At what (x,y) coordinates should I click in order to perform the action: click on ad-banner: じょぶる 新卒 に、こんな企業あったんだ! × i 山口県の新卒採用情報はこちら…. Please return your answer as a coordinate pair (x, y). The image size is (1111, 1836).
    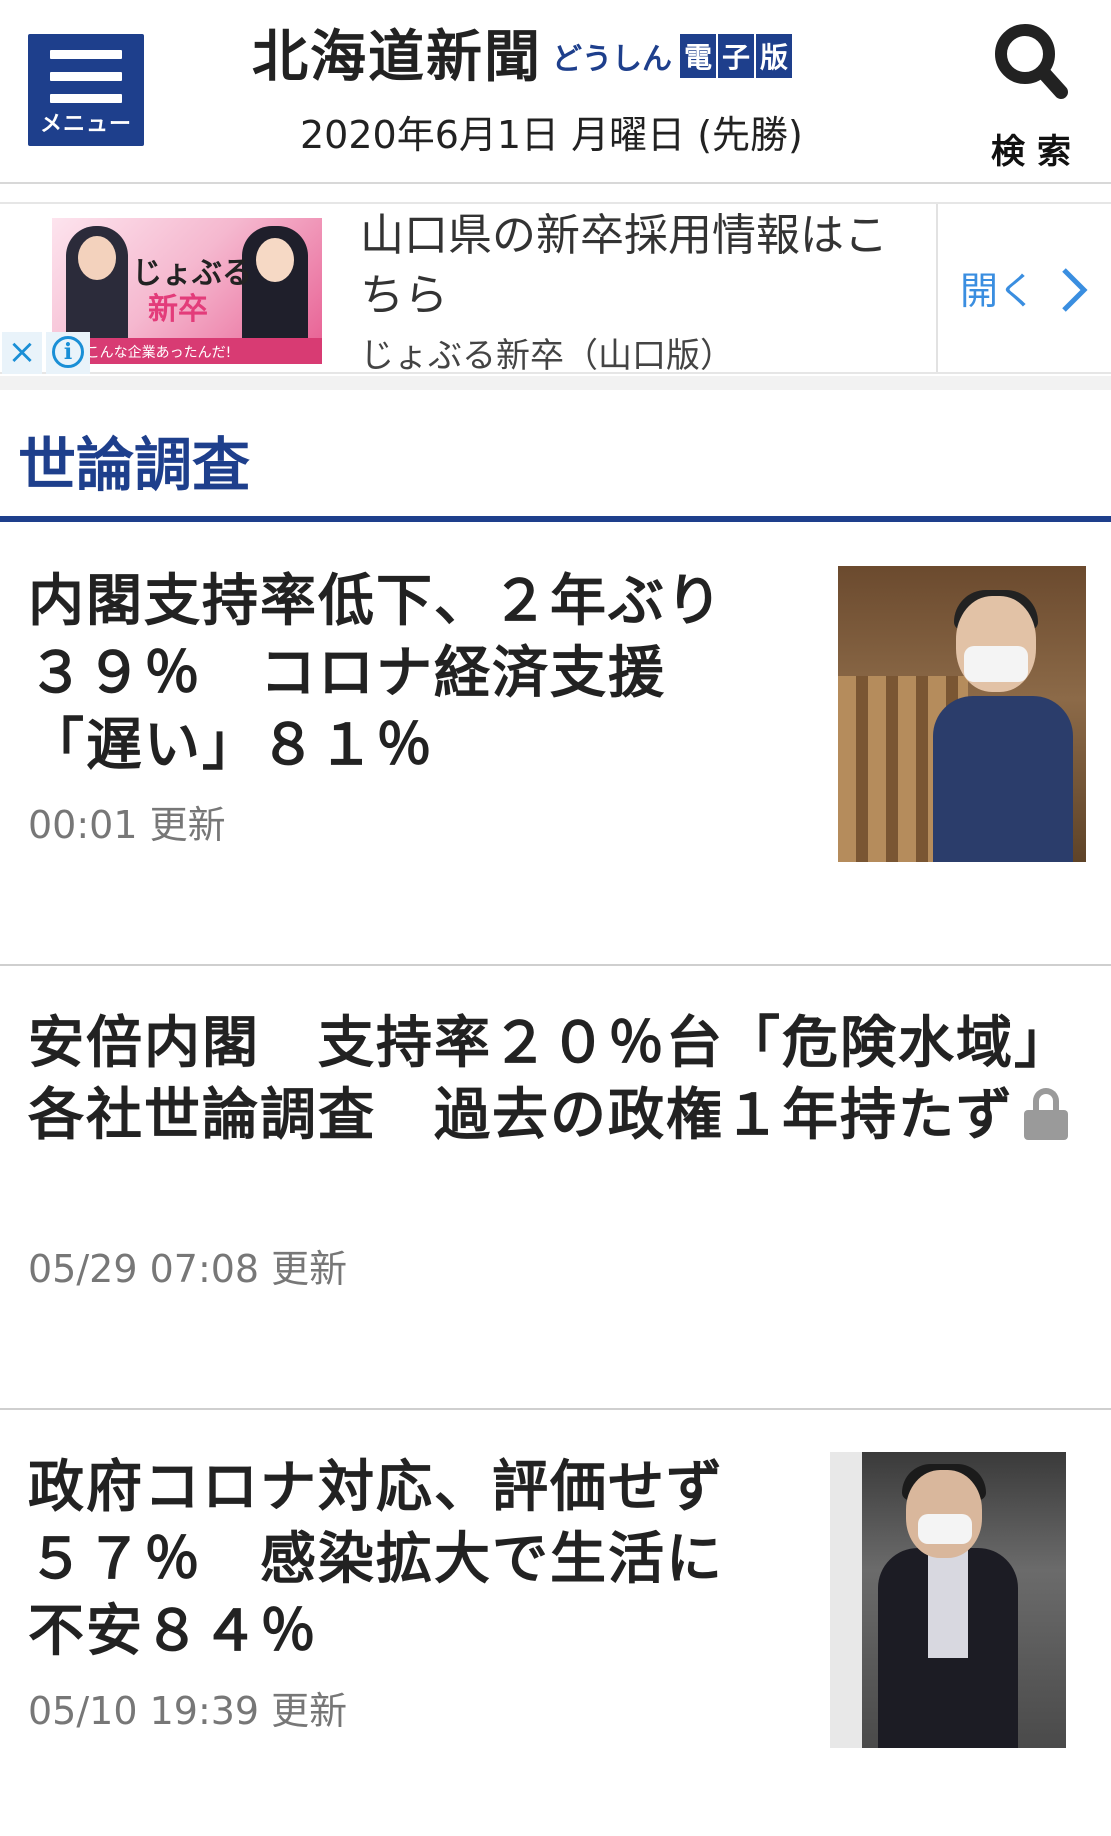
    Looking at the image, I should click on (555, 289).